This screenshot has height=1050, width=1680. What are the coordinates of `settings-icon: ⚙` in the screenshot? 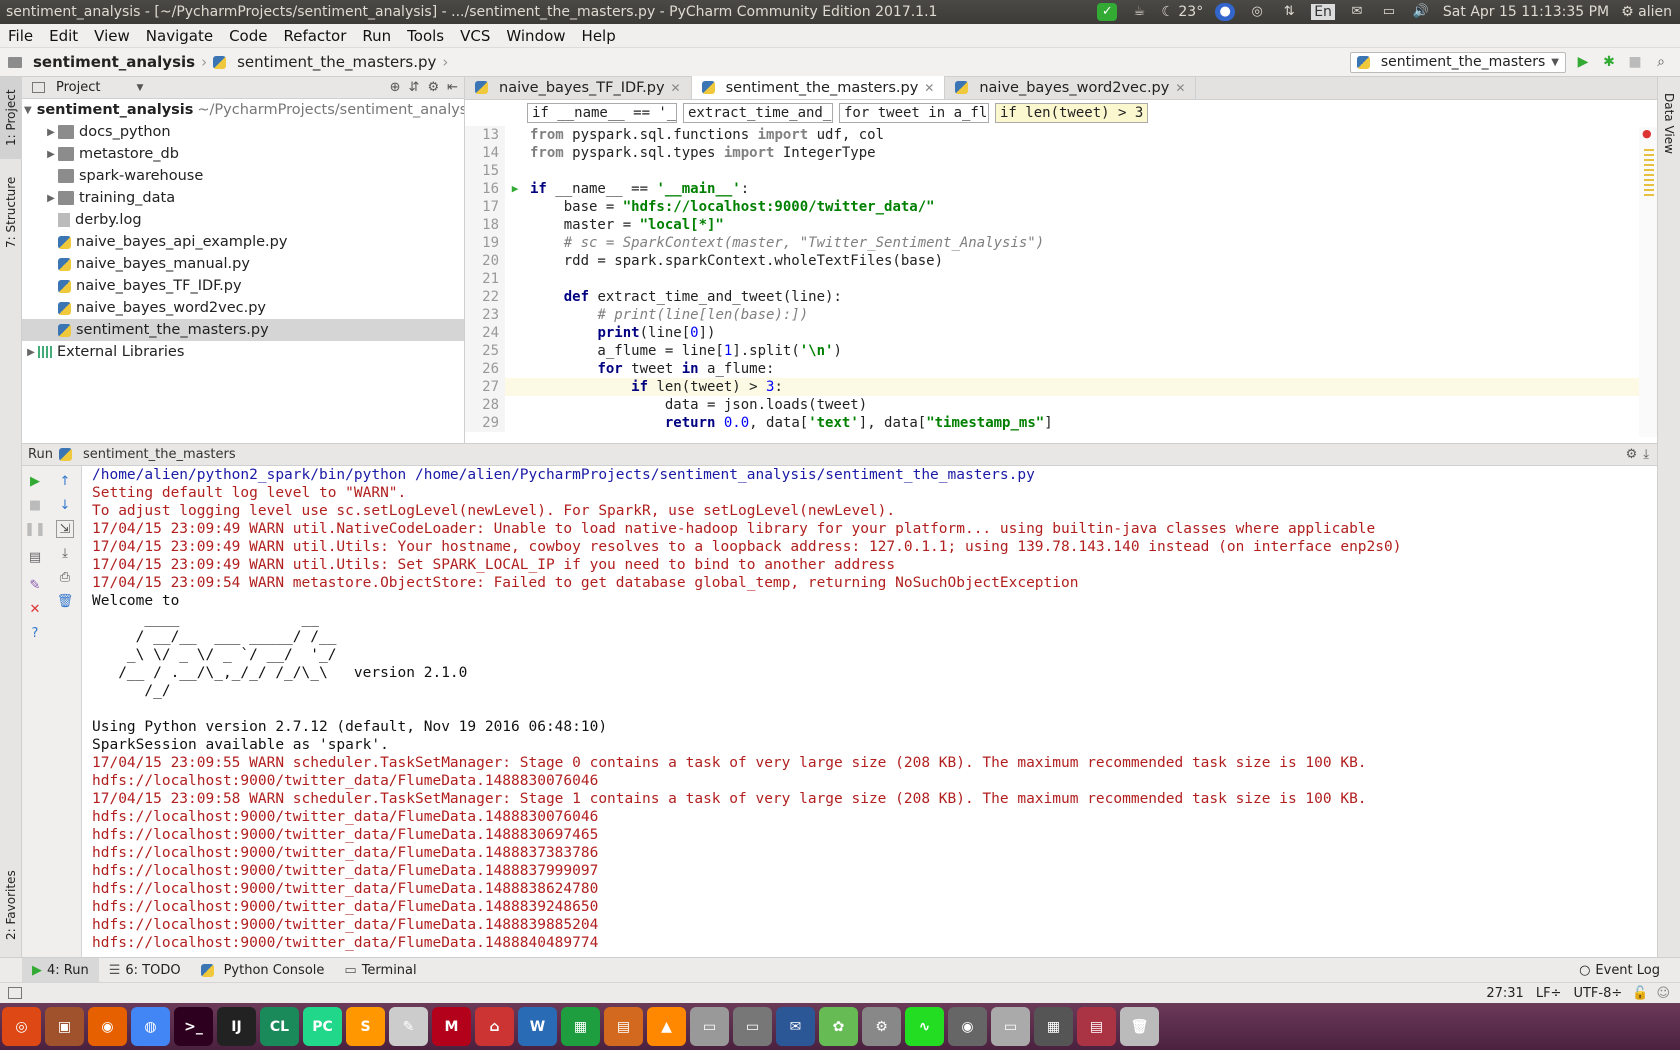 It's located at (881, 1026).